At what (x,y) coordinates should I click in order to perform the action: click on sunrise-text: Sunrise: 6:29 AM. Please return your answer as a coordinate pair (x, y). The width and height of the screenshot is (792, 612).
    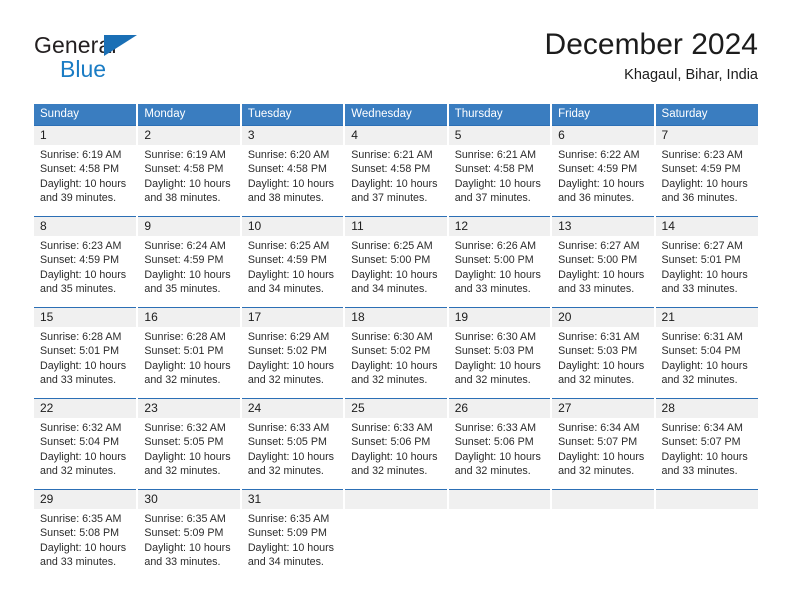
    Looking at the image, I should click on (288, 337).